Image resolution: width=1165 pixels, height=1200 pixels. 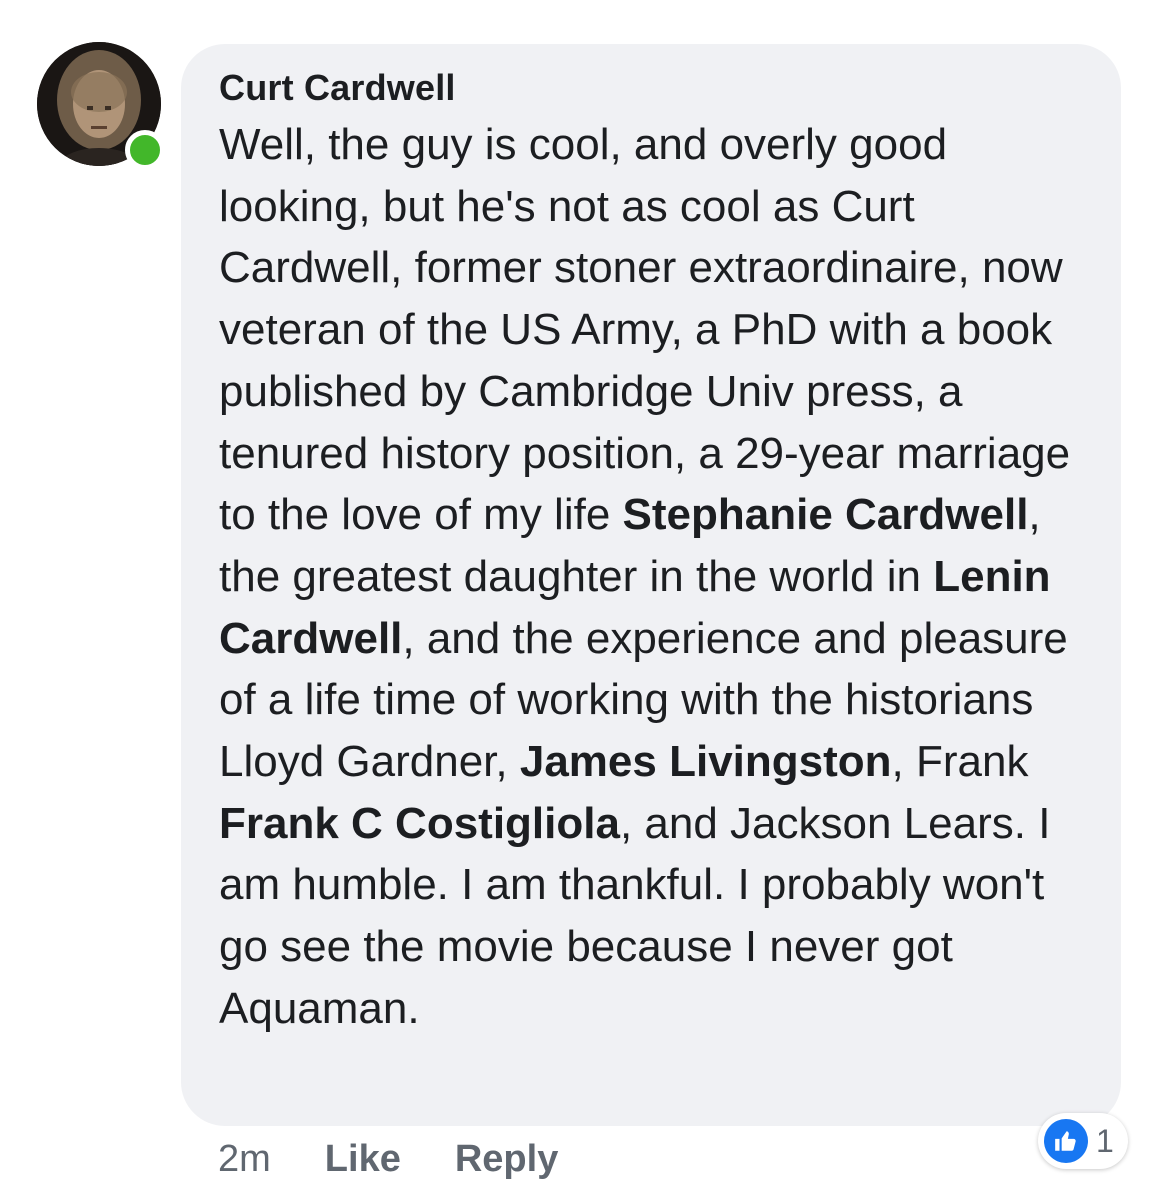 I want to click on reaction-count: 1, so click(x=1105, y=1140).